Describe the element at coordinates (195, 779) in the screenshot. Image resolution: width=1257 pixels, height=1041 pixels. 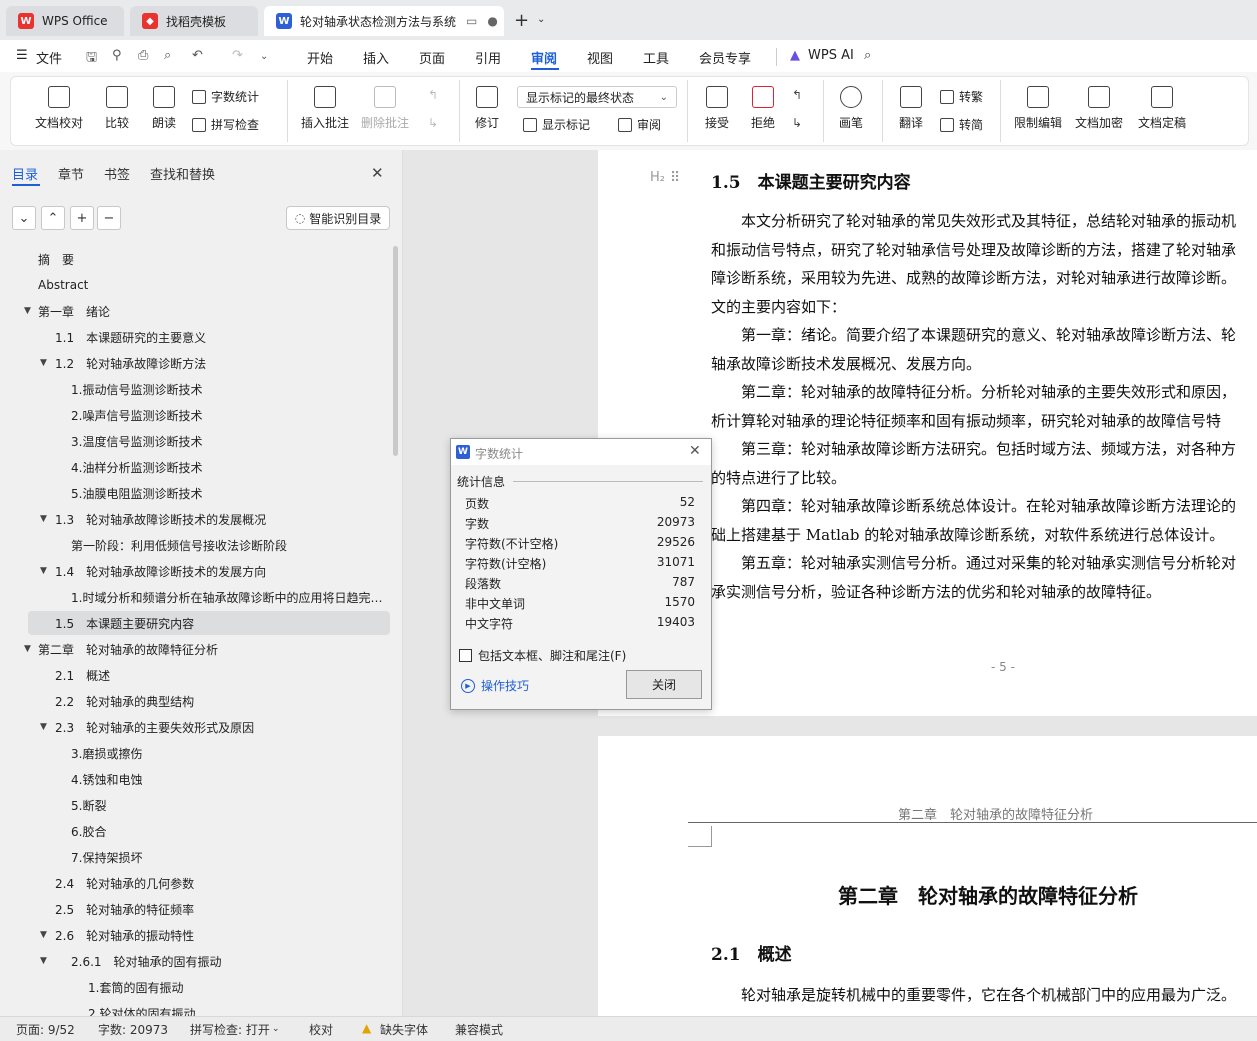
I see `toc-item: 4.锈蚀和电蚀` at that location.